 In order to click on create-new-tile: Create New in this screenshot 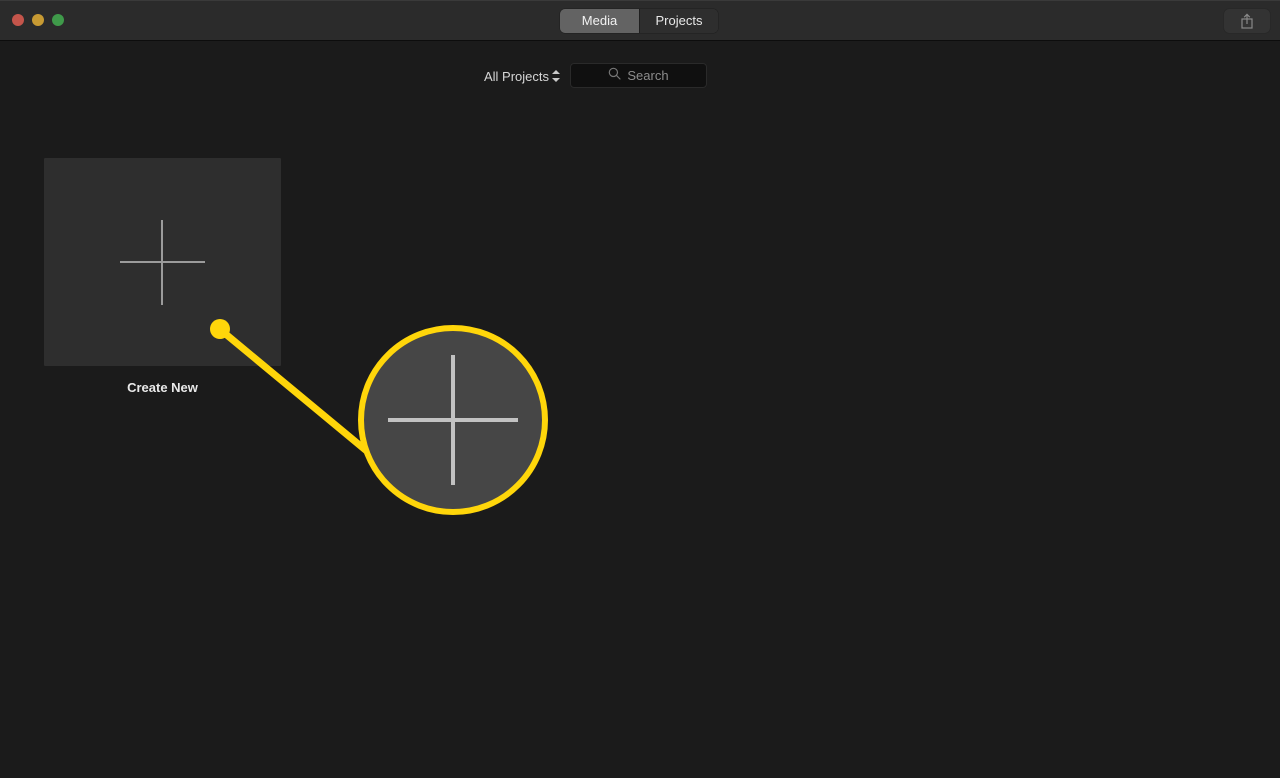, I will do `click(162, 276)`.